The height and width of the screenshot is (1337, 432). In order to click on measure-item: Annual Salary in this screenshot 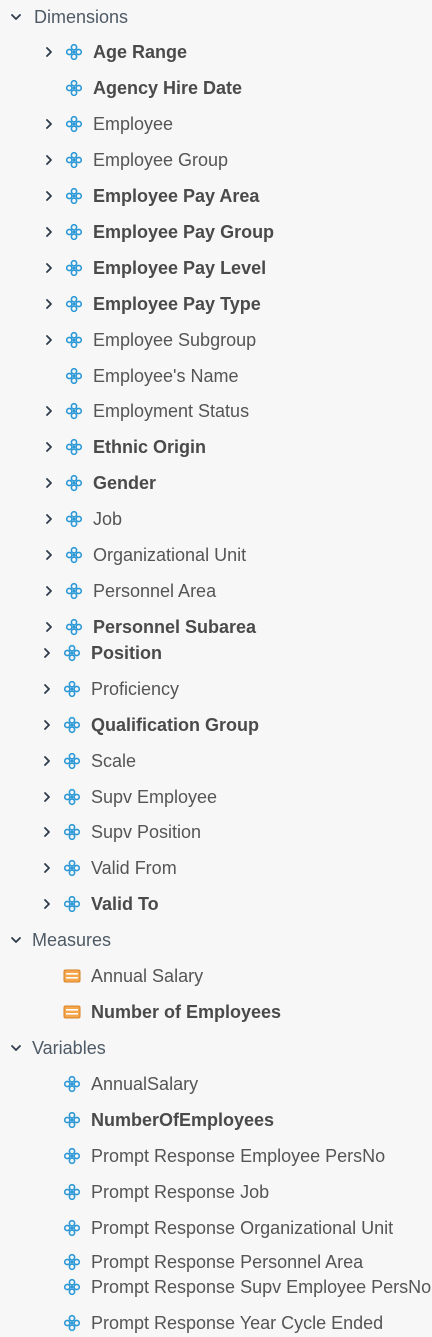, I will do `click(216, 976)`.